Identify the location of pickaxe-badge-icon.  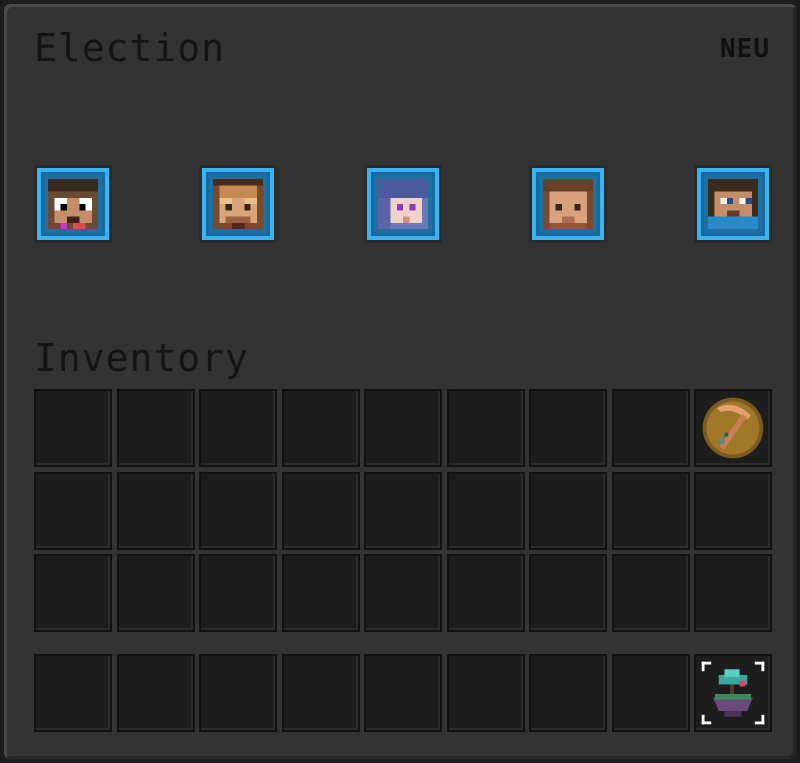
(733, 428).